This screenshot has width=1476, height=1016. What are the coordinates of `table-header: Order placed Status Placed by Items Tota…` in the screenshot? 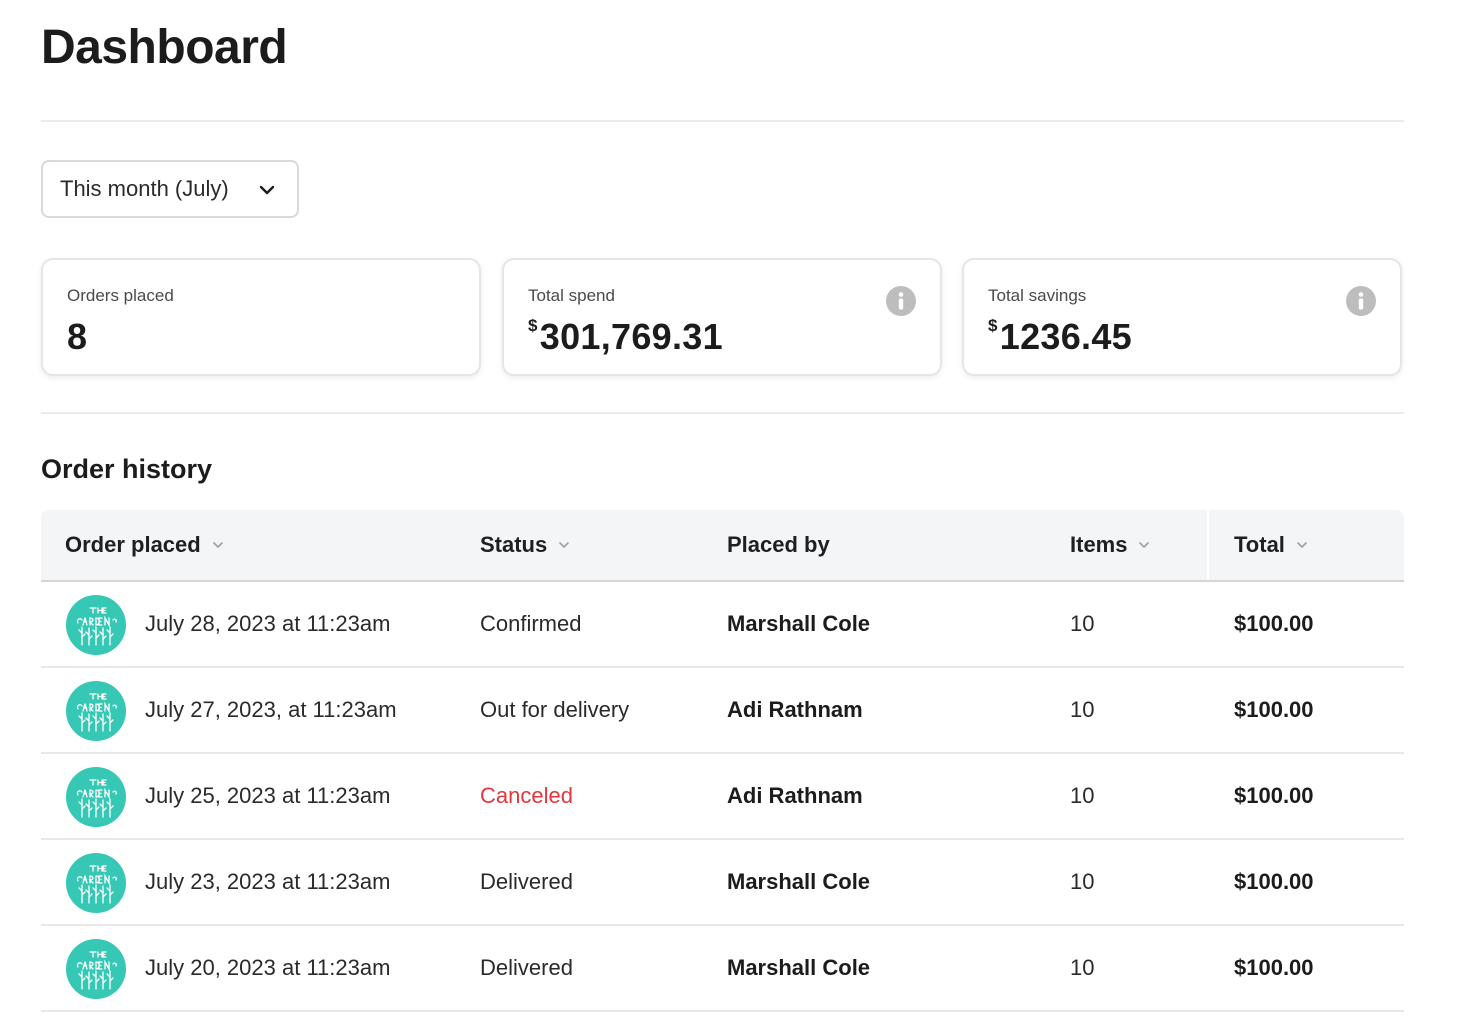 It's located at (722, 546).